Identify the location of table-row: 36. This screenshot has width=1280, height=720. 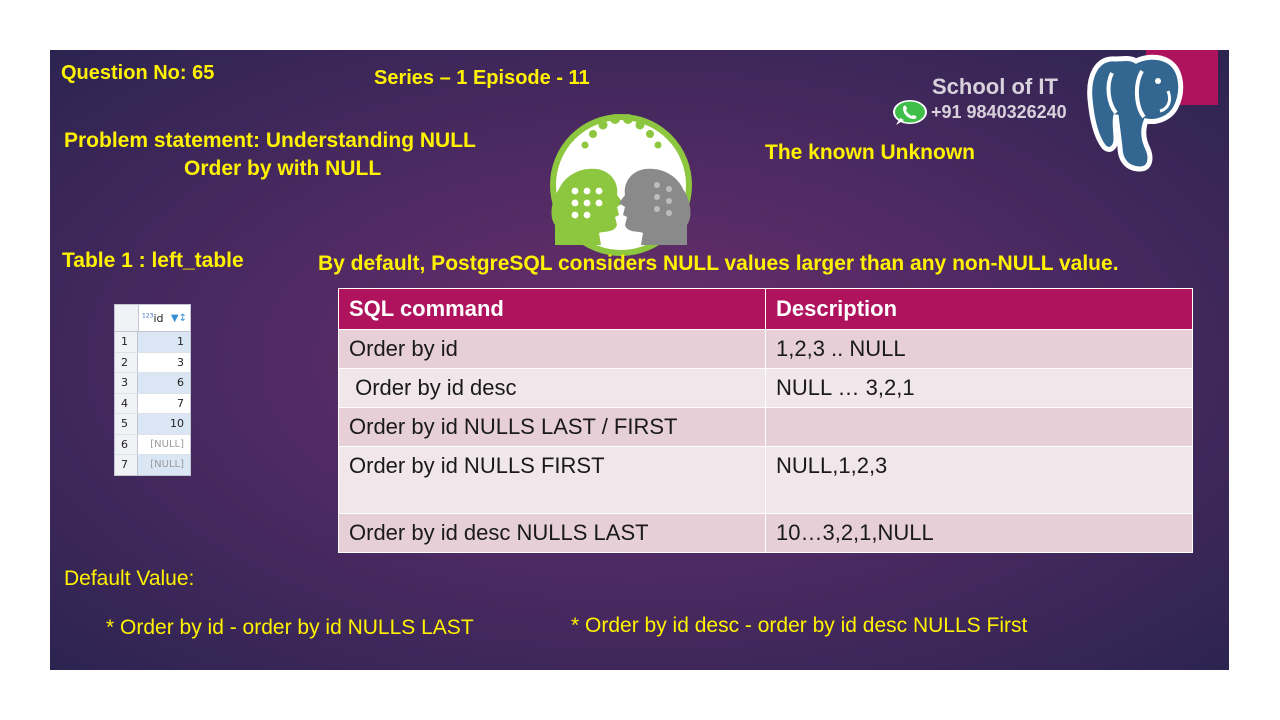
(152, 383).